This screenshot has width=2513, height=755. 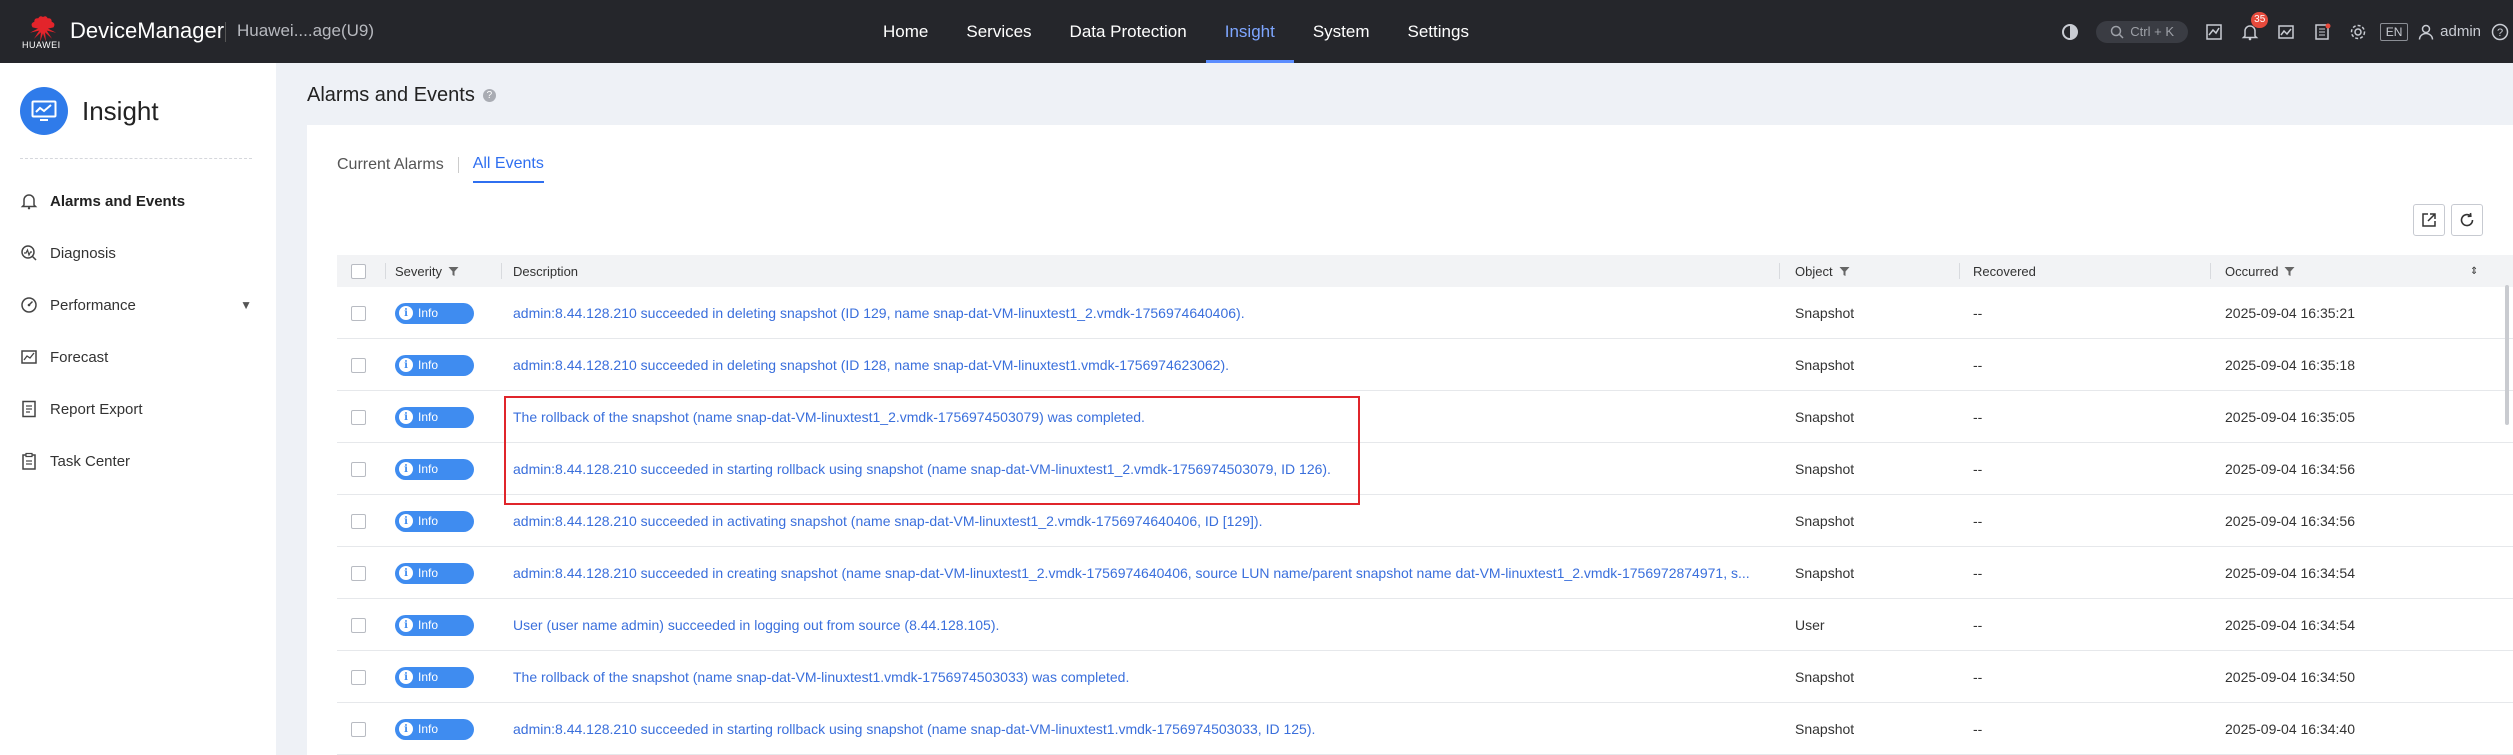 I want to click on column-label: Severity, so click(x=418, y=271).